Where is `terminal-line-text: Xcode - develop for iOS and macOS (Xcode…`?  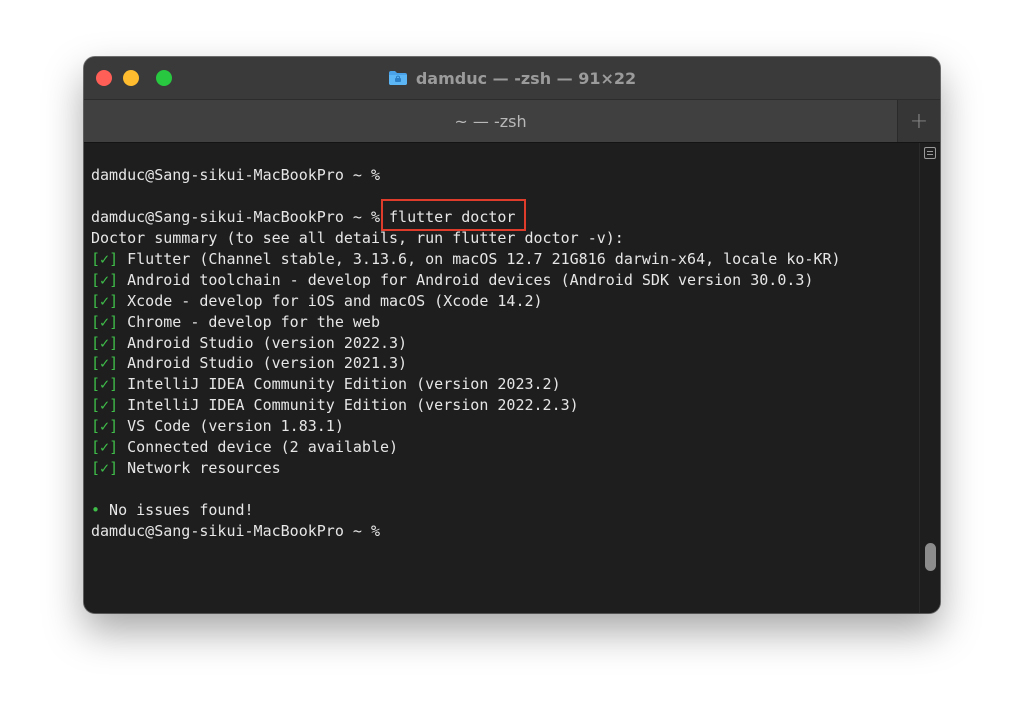 terminal-line-text: Xcode - develop for iOS and macOS (Xcode… is located at coordinates (330, 300).